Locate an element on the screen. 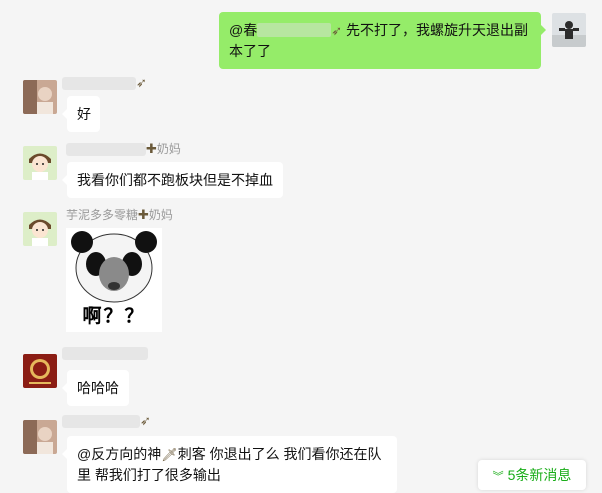 This screenshot has height=493, width=602. message-bubble: 我看你们都不跑板块但是不掉血 is located at coordinates (172, 180).